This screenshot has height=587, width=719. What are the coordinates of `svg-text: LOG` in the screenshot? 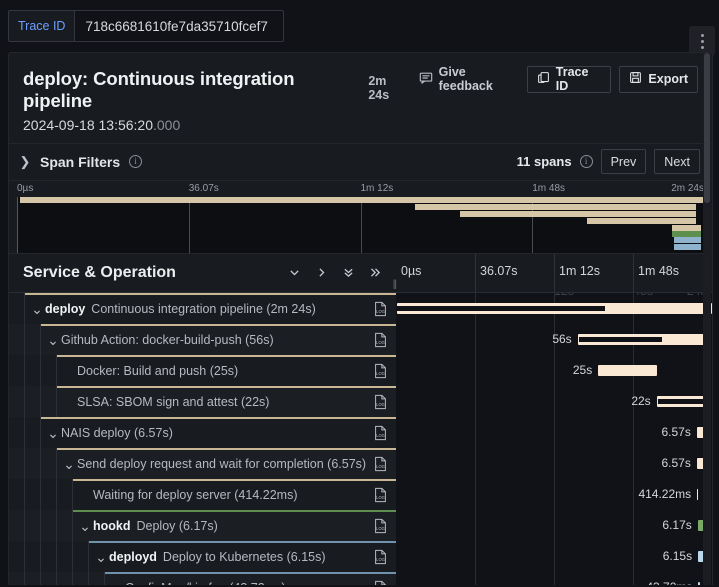 It's located at (380, 528).